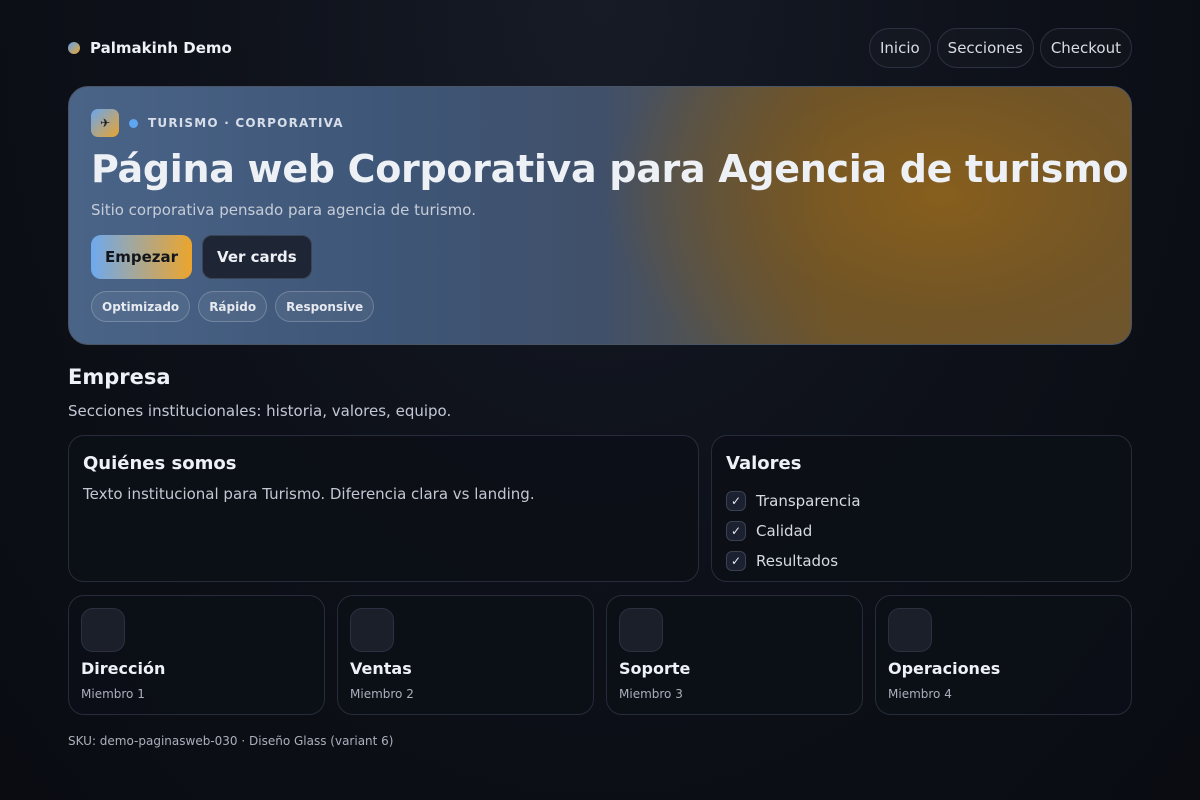 This screenshot has height=800, width=1200. I want to click on member-role: Dirección, so click(123, 668).